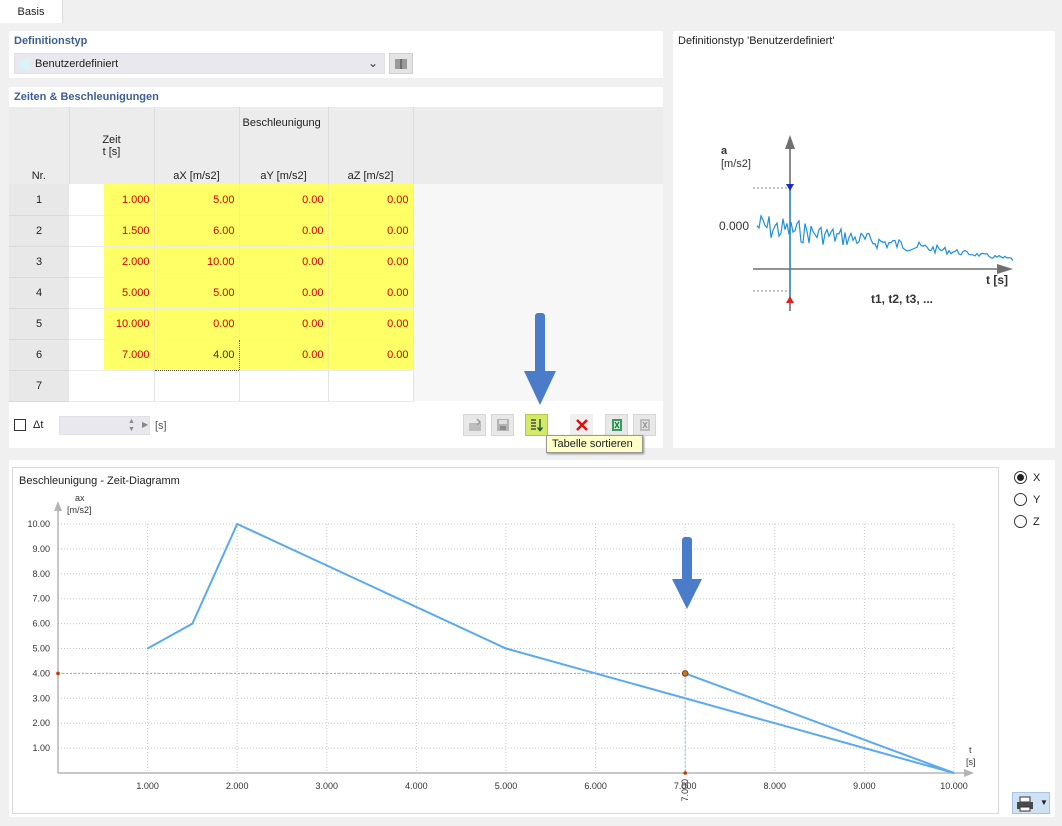 The height and width of the screenshot is (826, 1062). Describe the element at coordinates (147, 786) in the screenshot. I see `x-tick-label: 1.000` at that location.